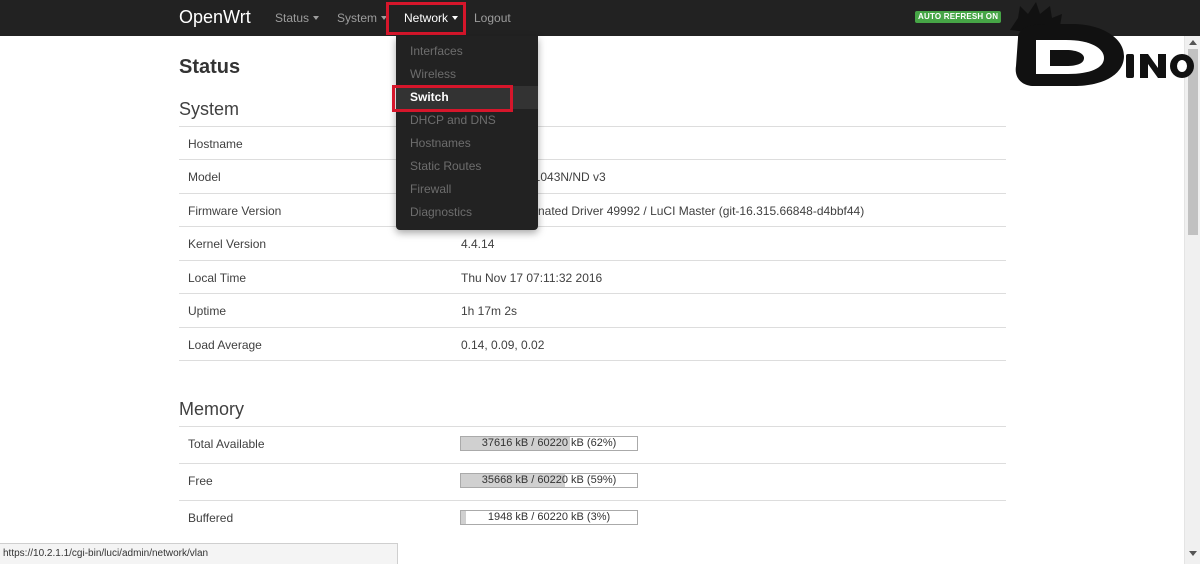 The image size is (1200, 564). Describe the element at coordinates (467, 212) in the screenshot. I see `menu-item-diagnostics: Diagnostics` at that location.